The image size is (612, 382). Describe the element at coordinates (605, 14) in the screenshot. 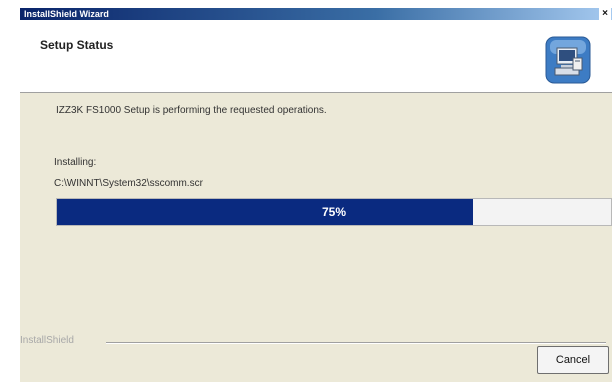

I see `close-icon: ×` at that location.